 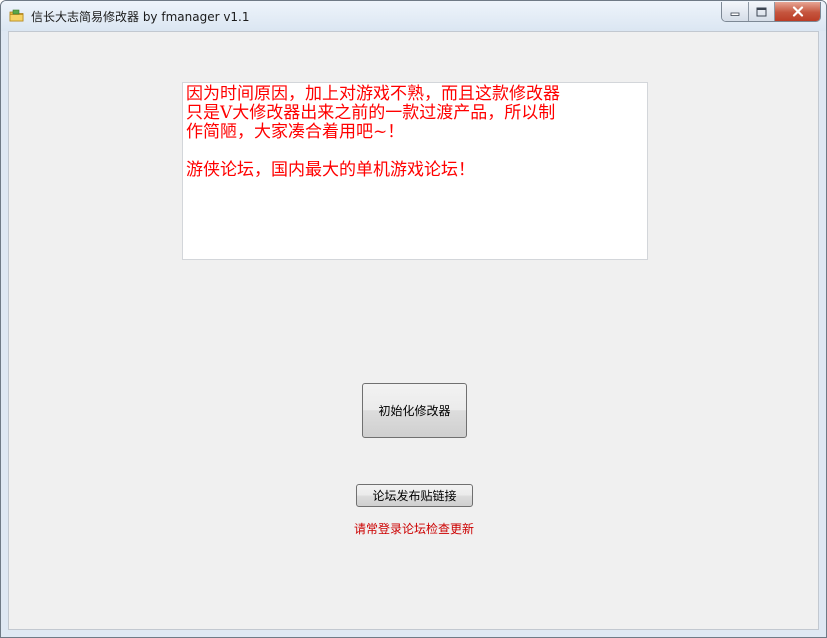 What do you see at coordinates (414, 410) in the screenshot?
I see `init-trainer-button: 初始化修改器` at bounding box center [414, 410].